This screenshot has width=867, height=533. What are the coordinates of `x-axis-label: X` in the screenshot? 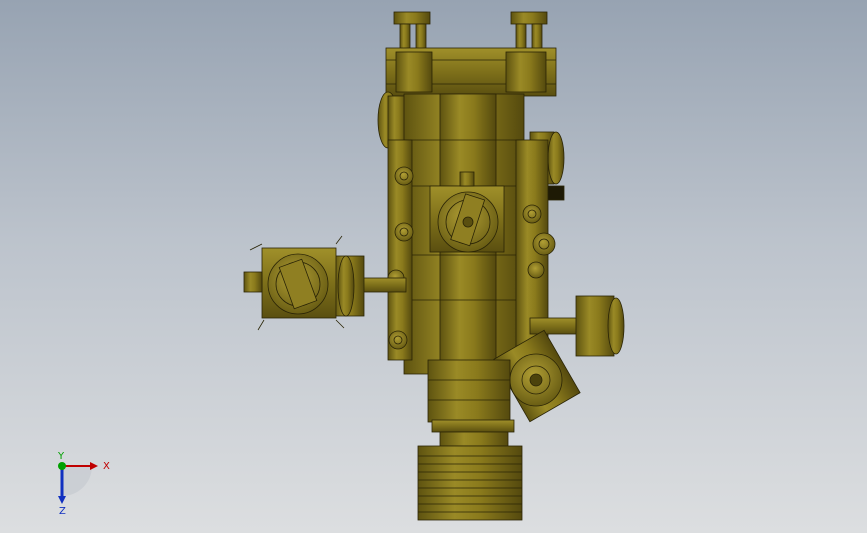 It's located at (106, 466).